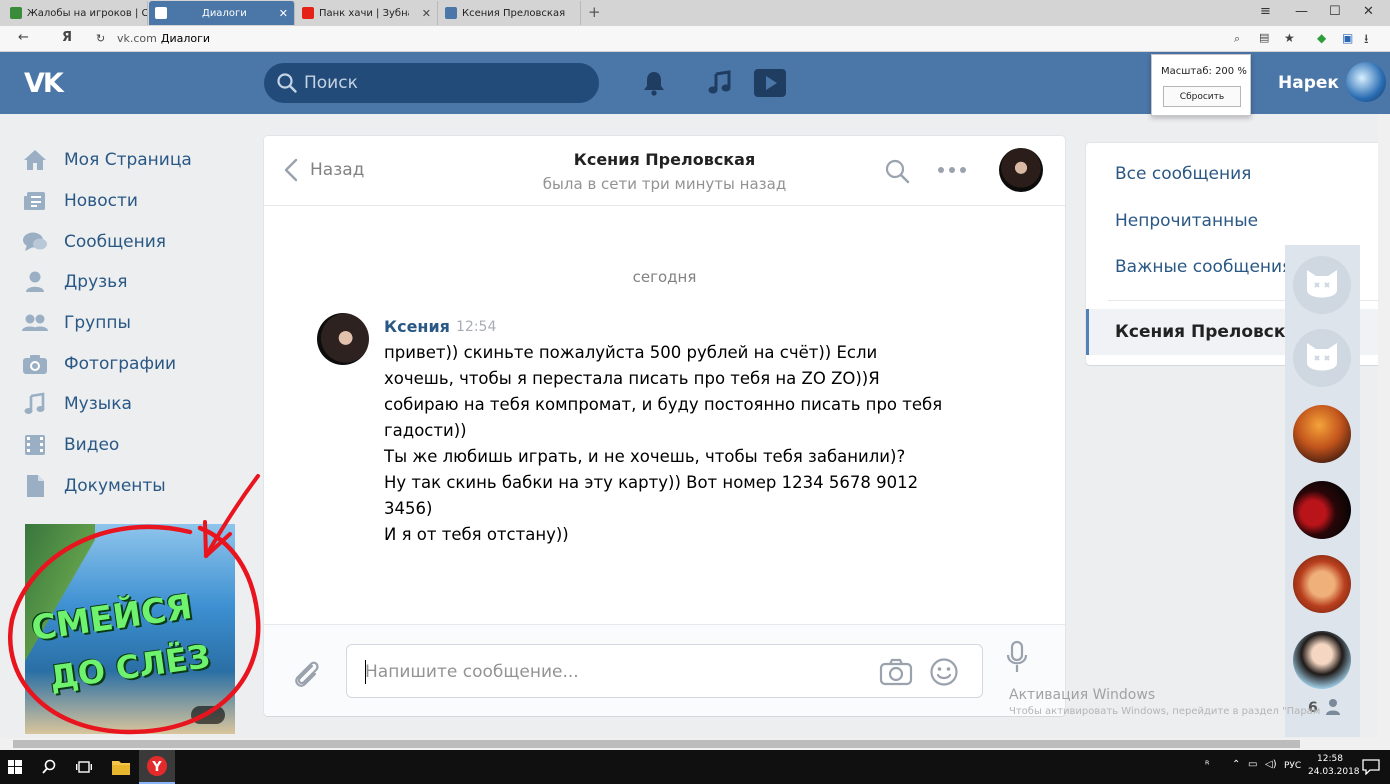 The image size is (1390, 784). What do you see at coordinates (1207, 765) in the screenshot?
I see `people-icon: ᴿ` at bounding box center [1207, 765].